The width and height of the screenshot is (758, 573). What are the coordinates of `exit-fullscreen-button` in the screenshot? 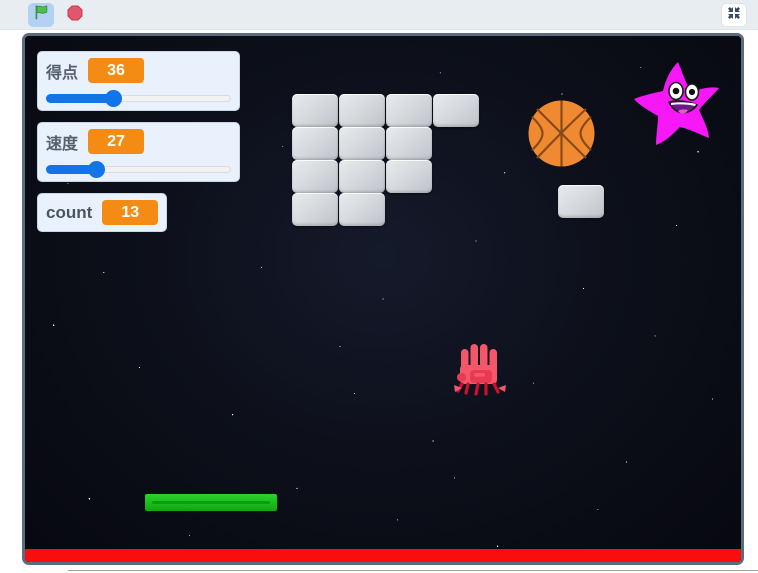 It's located at (734, 15).